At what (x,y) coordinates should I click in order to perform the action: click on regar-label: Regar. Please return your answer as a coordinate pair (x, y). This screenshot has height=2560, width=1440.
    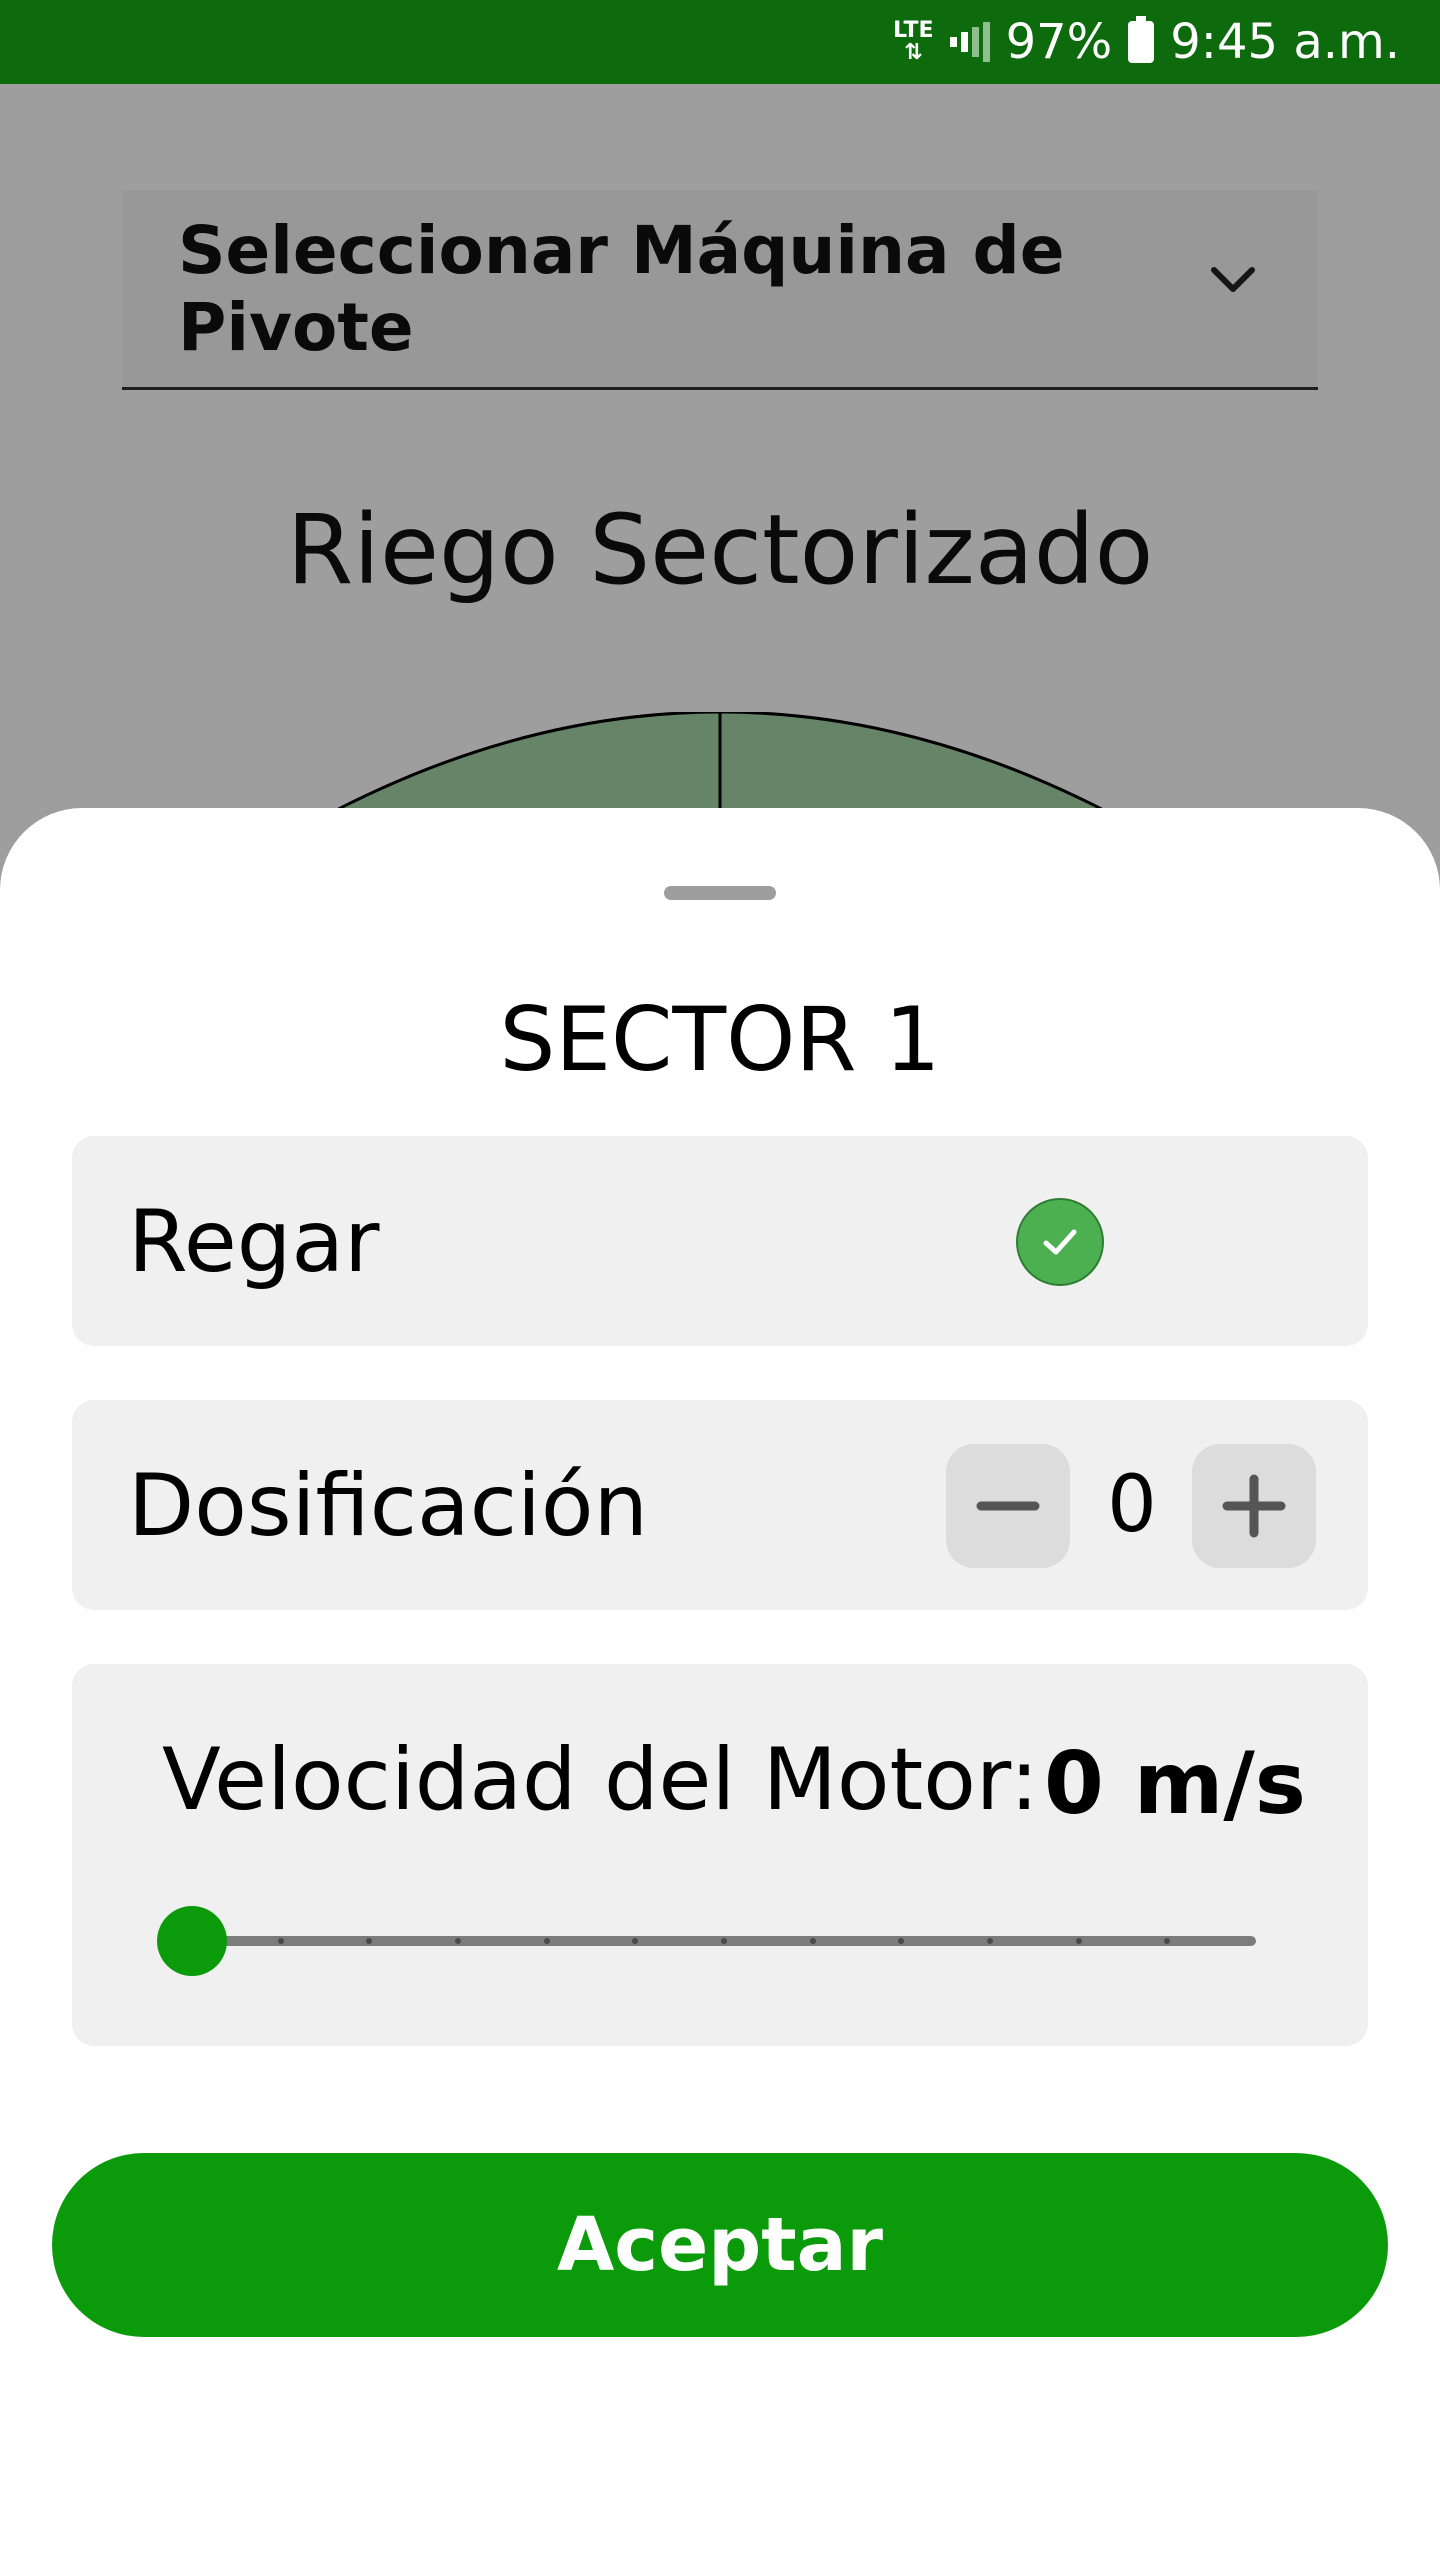
    Looking at the image, I should click on (254, 1242).